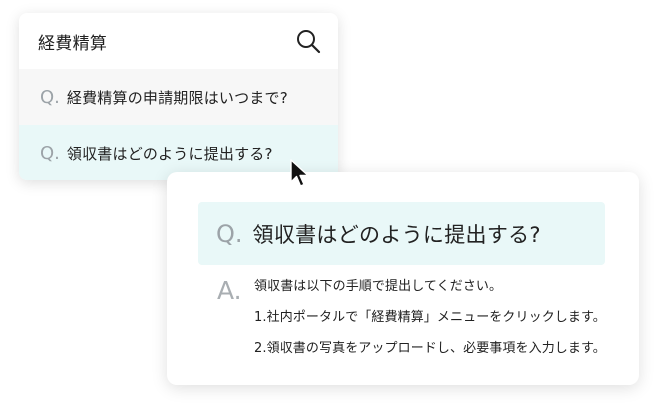 This screenshot has width=657, height=409. I want to click on suggestion-label: 領収書はどのように提出する?, so click(169, 153).